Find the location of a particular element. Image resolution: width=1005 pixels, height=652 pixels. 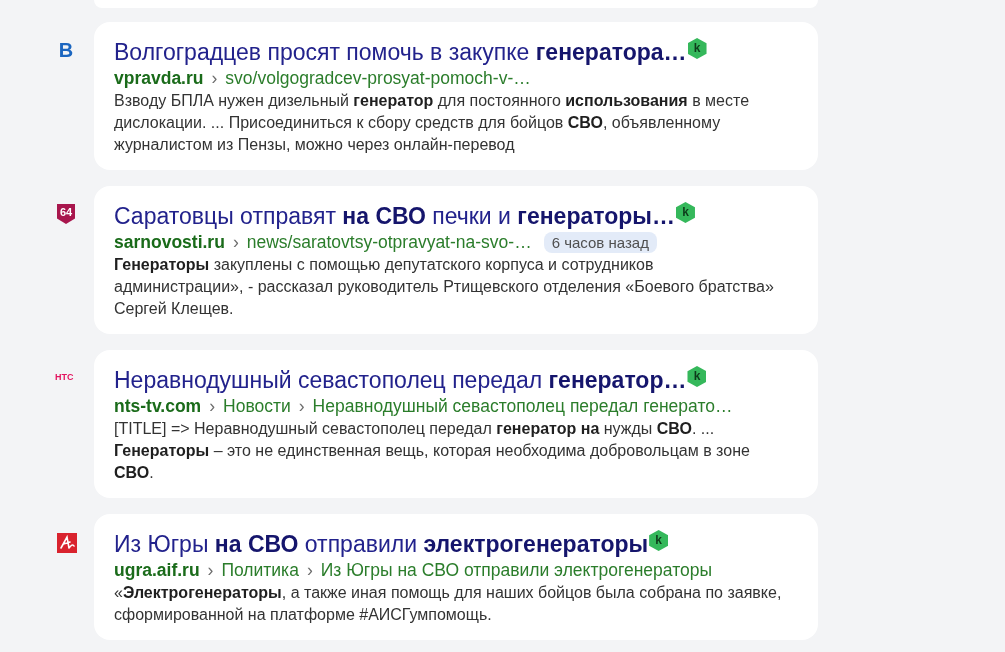

domain-link: ugra.aif.ru is located at coordinates (157, 570).